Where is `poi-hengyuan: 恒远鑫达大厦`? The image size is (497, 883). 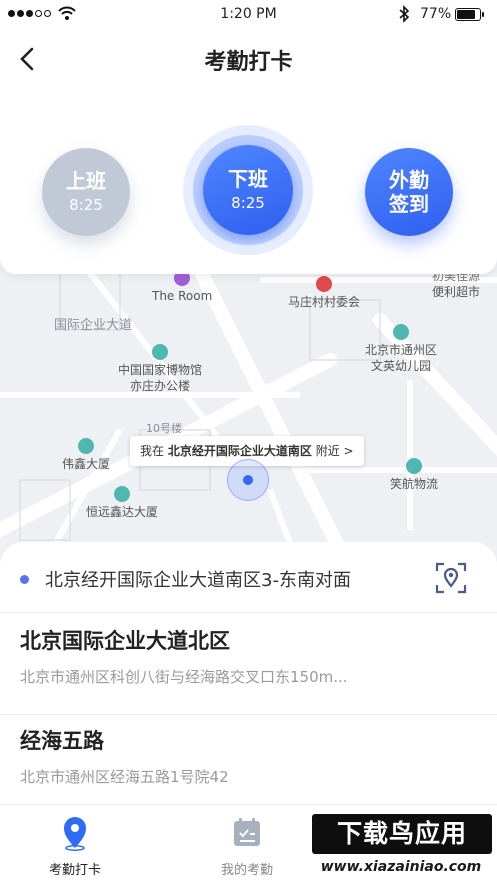
poi-hengyuan: 恒远鑫达大厦 is located at coordinates (122, 503).